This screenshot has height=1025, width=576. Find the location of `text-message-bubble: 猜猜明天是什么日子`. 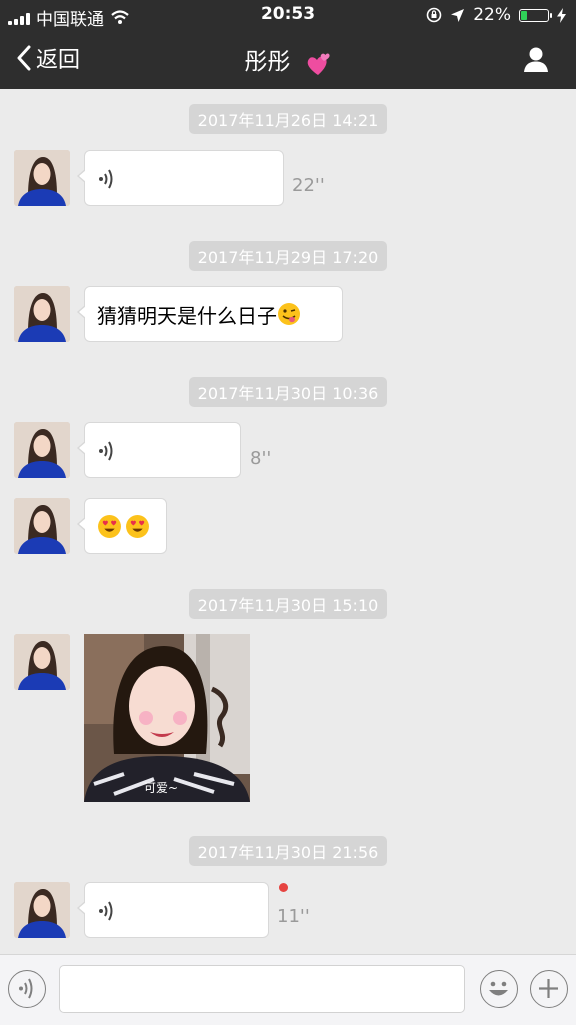

text-message-bubble: 猜猜明天是什么日子 is located at coordinates (210, 314).